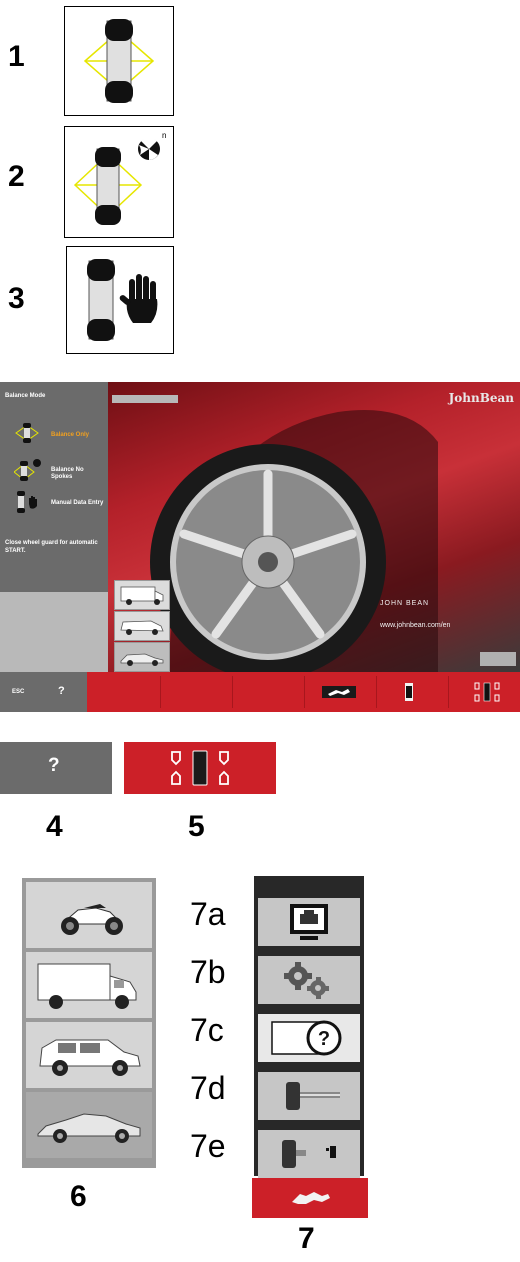 Image resolution: width=520 pixels, height=1262 pixels. What do you see at coordinates (78, 1196) in the screenshot?
I see `label-6: 6` at bounding box center [78, 1196].